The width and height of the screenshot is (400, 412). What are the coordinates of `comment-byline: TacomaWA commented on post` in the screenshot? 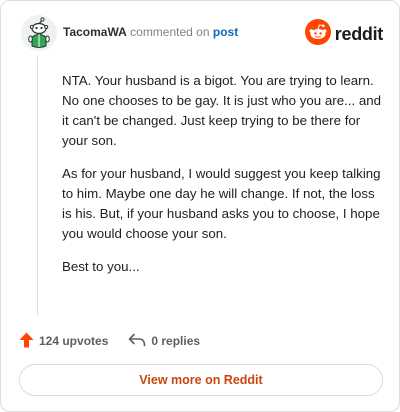 It's located at (150, 32).